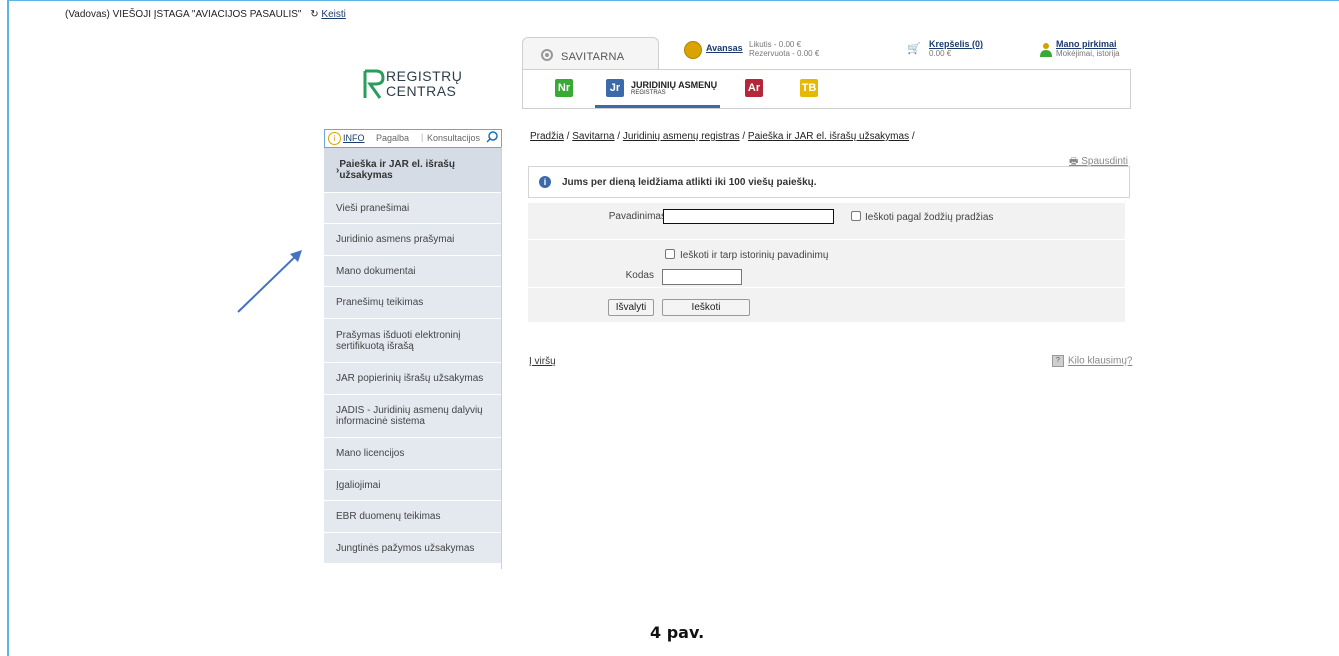 Image resolution: width=1339 pixels, height=656 pixels. Describe the element at coordinates (405, 548) in the screenshot. I see `sidebar-item-label: Jungtinės pažymos užsakymas` at that location.